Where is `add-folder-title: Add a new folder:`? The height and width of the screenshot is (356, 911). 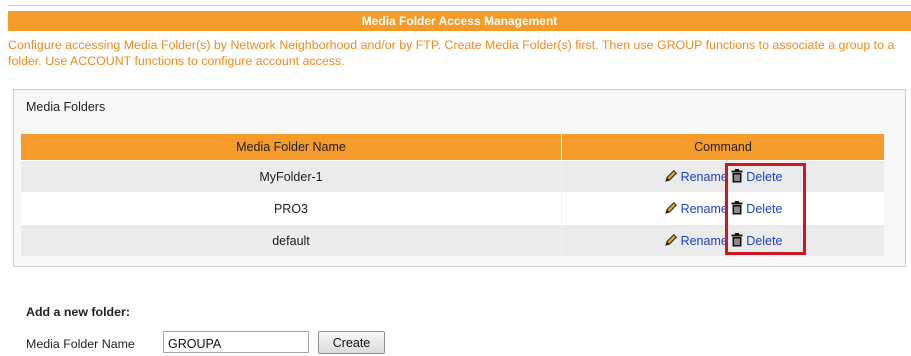 add-folder-title: Add a new folder: is located at coordinates (78, 312).